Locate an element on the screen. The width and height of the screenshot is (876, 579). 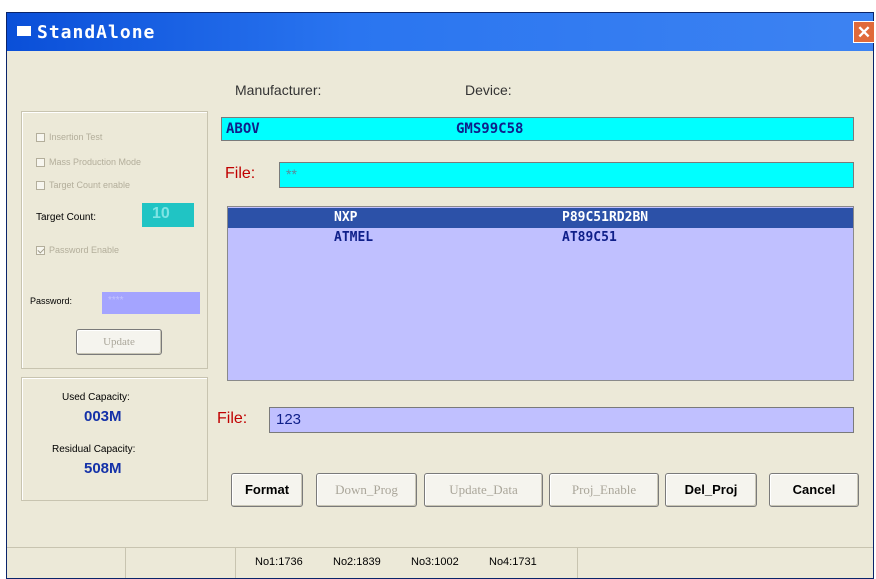
window-icon is located at coordinates (24, 31).